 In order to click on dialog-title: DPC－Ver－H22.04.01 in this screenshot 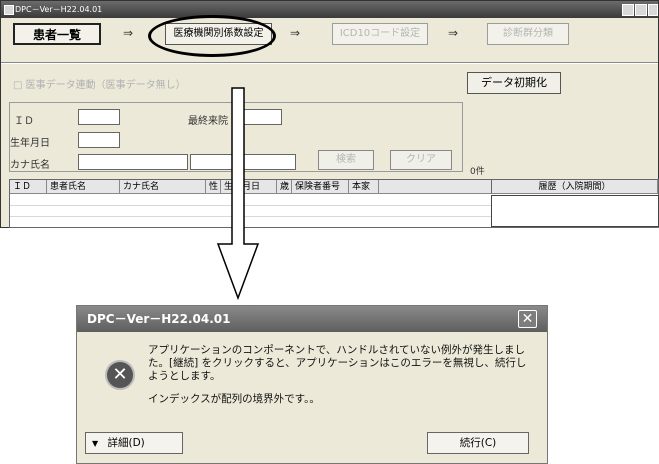, I will do `click(312, 319)`.